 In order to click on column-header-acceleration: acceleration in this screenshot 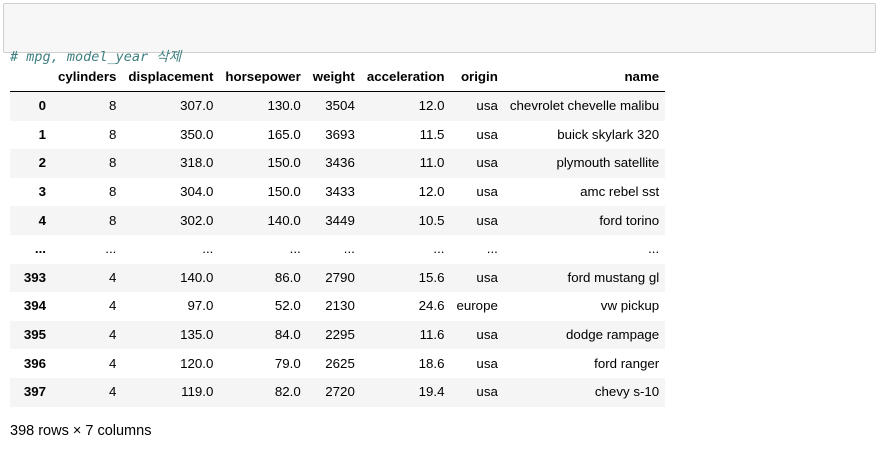, I will do `click(405, 77)`.